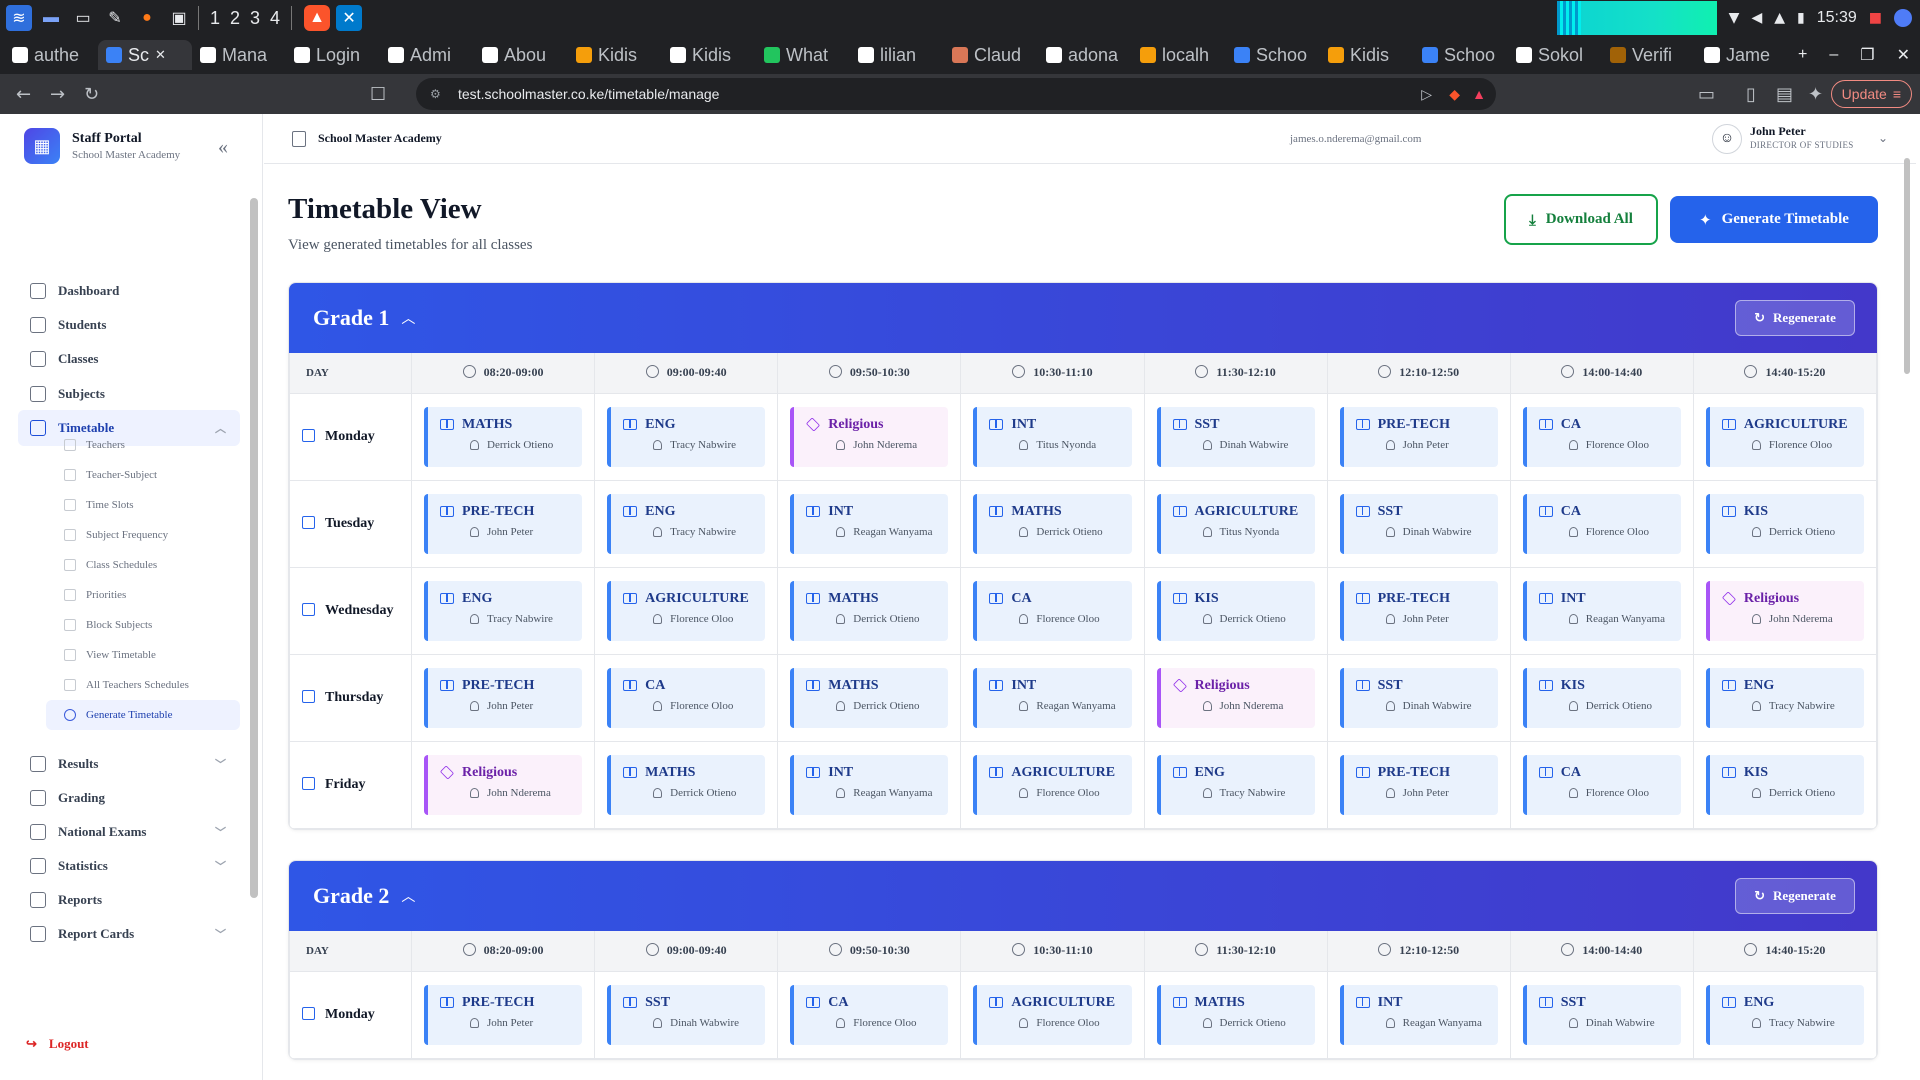 Image resolution: width=1920 pixels, height=1080 pixels. What do you see at coordinates (223, 147) in the screenshot?
I see `collapse-sidebar-icon: «` at bounding box center [223, 147].